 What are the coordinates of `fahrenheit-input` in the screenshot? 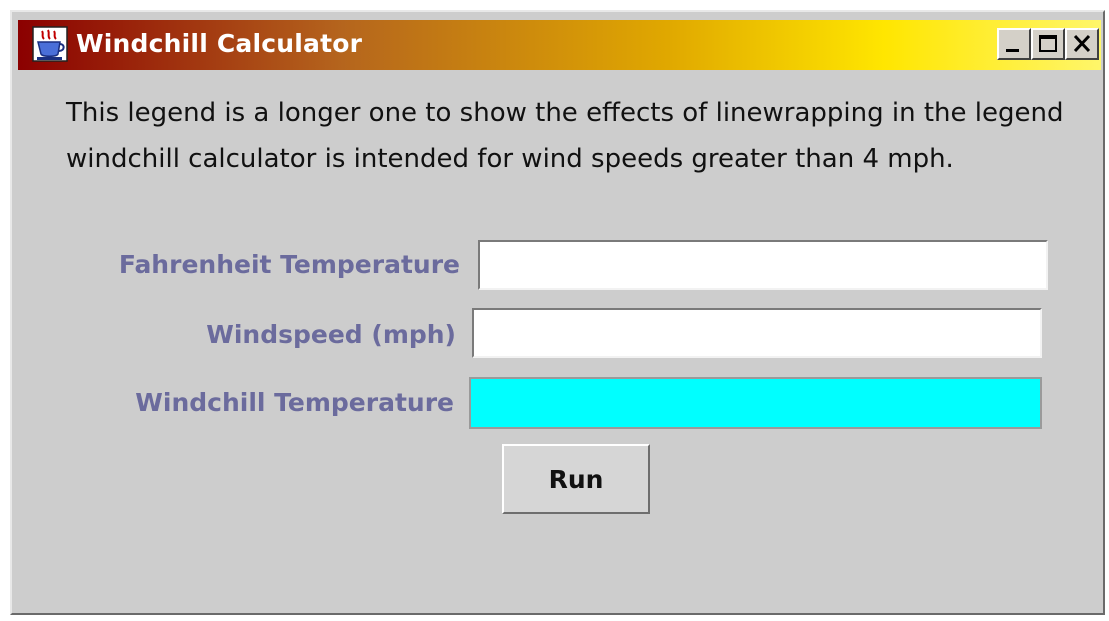 It's located at (763, 265).